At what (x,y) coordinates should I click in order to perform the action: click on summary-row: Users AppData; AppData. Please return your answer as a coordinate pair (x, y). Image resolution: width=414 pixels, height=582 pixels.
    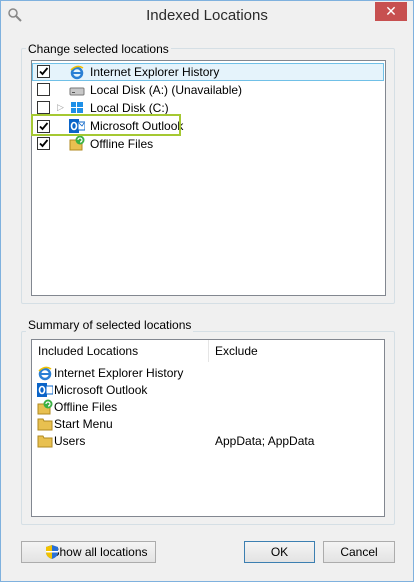
    Looking at the image, I should click on (202, 440).